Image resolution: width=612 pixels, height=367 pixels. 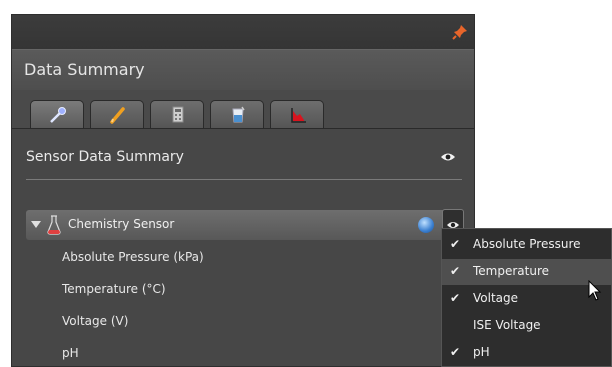 I want to click on panel-title: Data Summary, so click(x=84, y=69).